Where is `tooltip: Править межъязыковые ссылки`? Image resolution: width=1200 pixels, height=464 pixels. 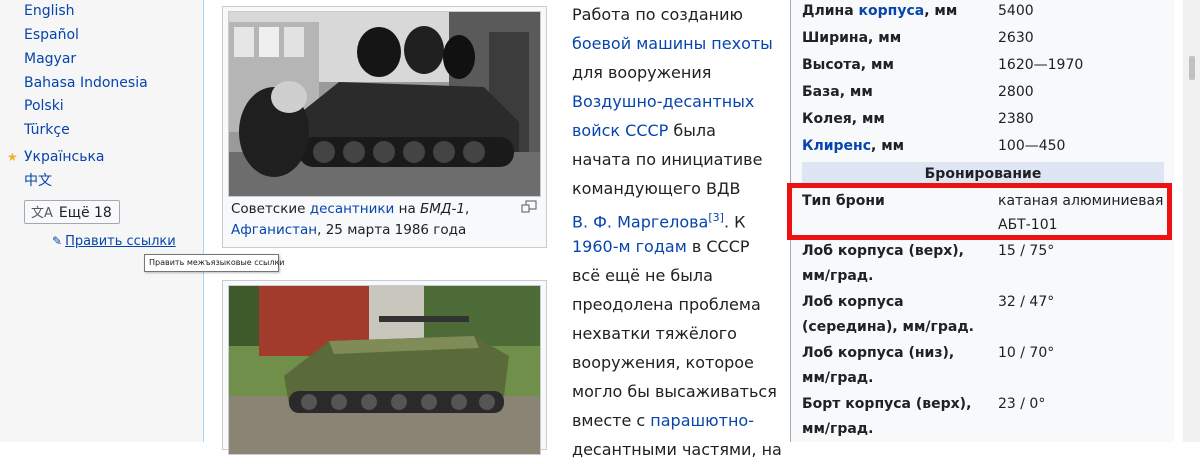 tooltip: Править межъязыковые ссылки is located at coordinates (214, 263).